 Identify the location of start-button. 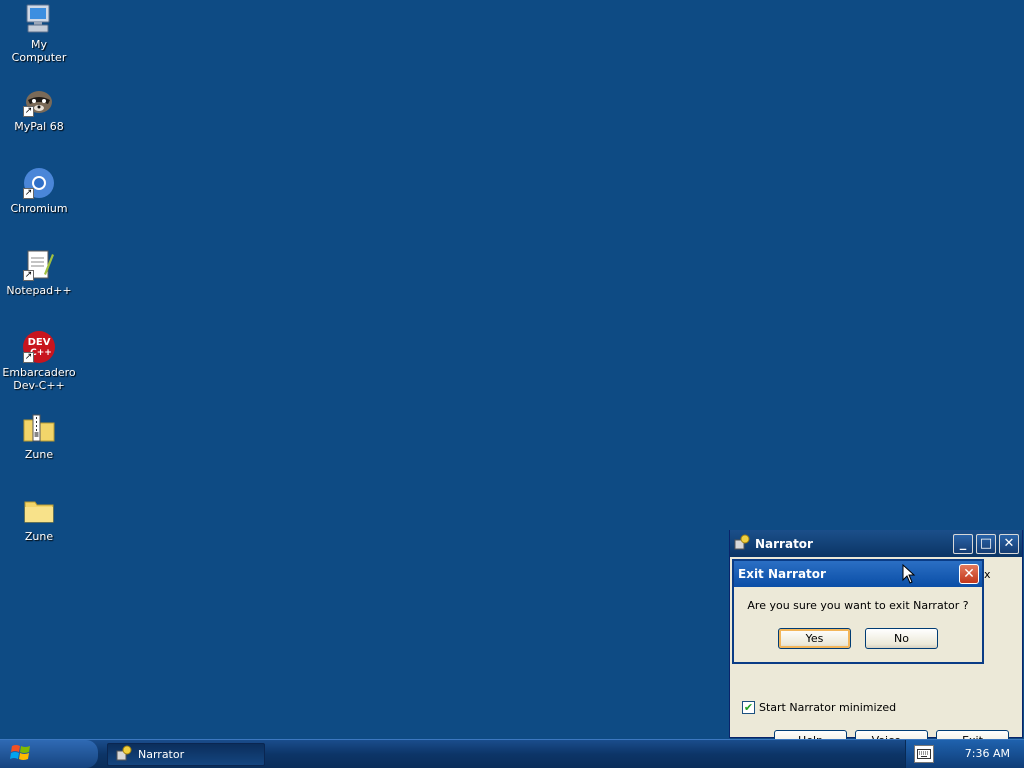
(49, 754).